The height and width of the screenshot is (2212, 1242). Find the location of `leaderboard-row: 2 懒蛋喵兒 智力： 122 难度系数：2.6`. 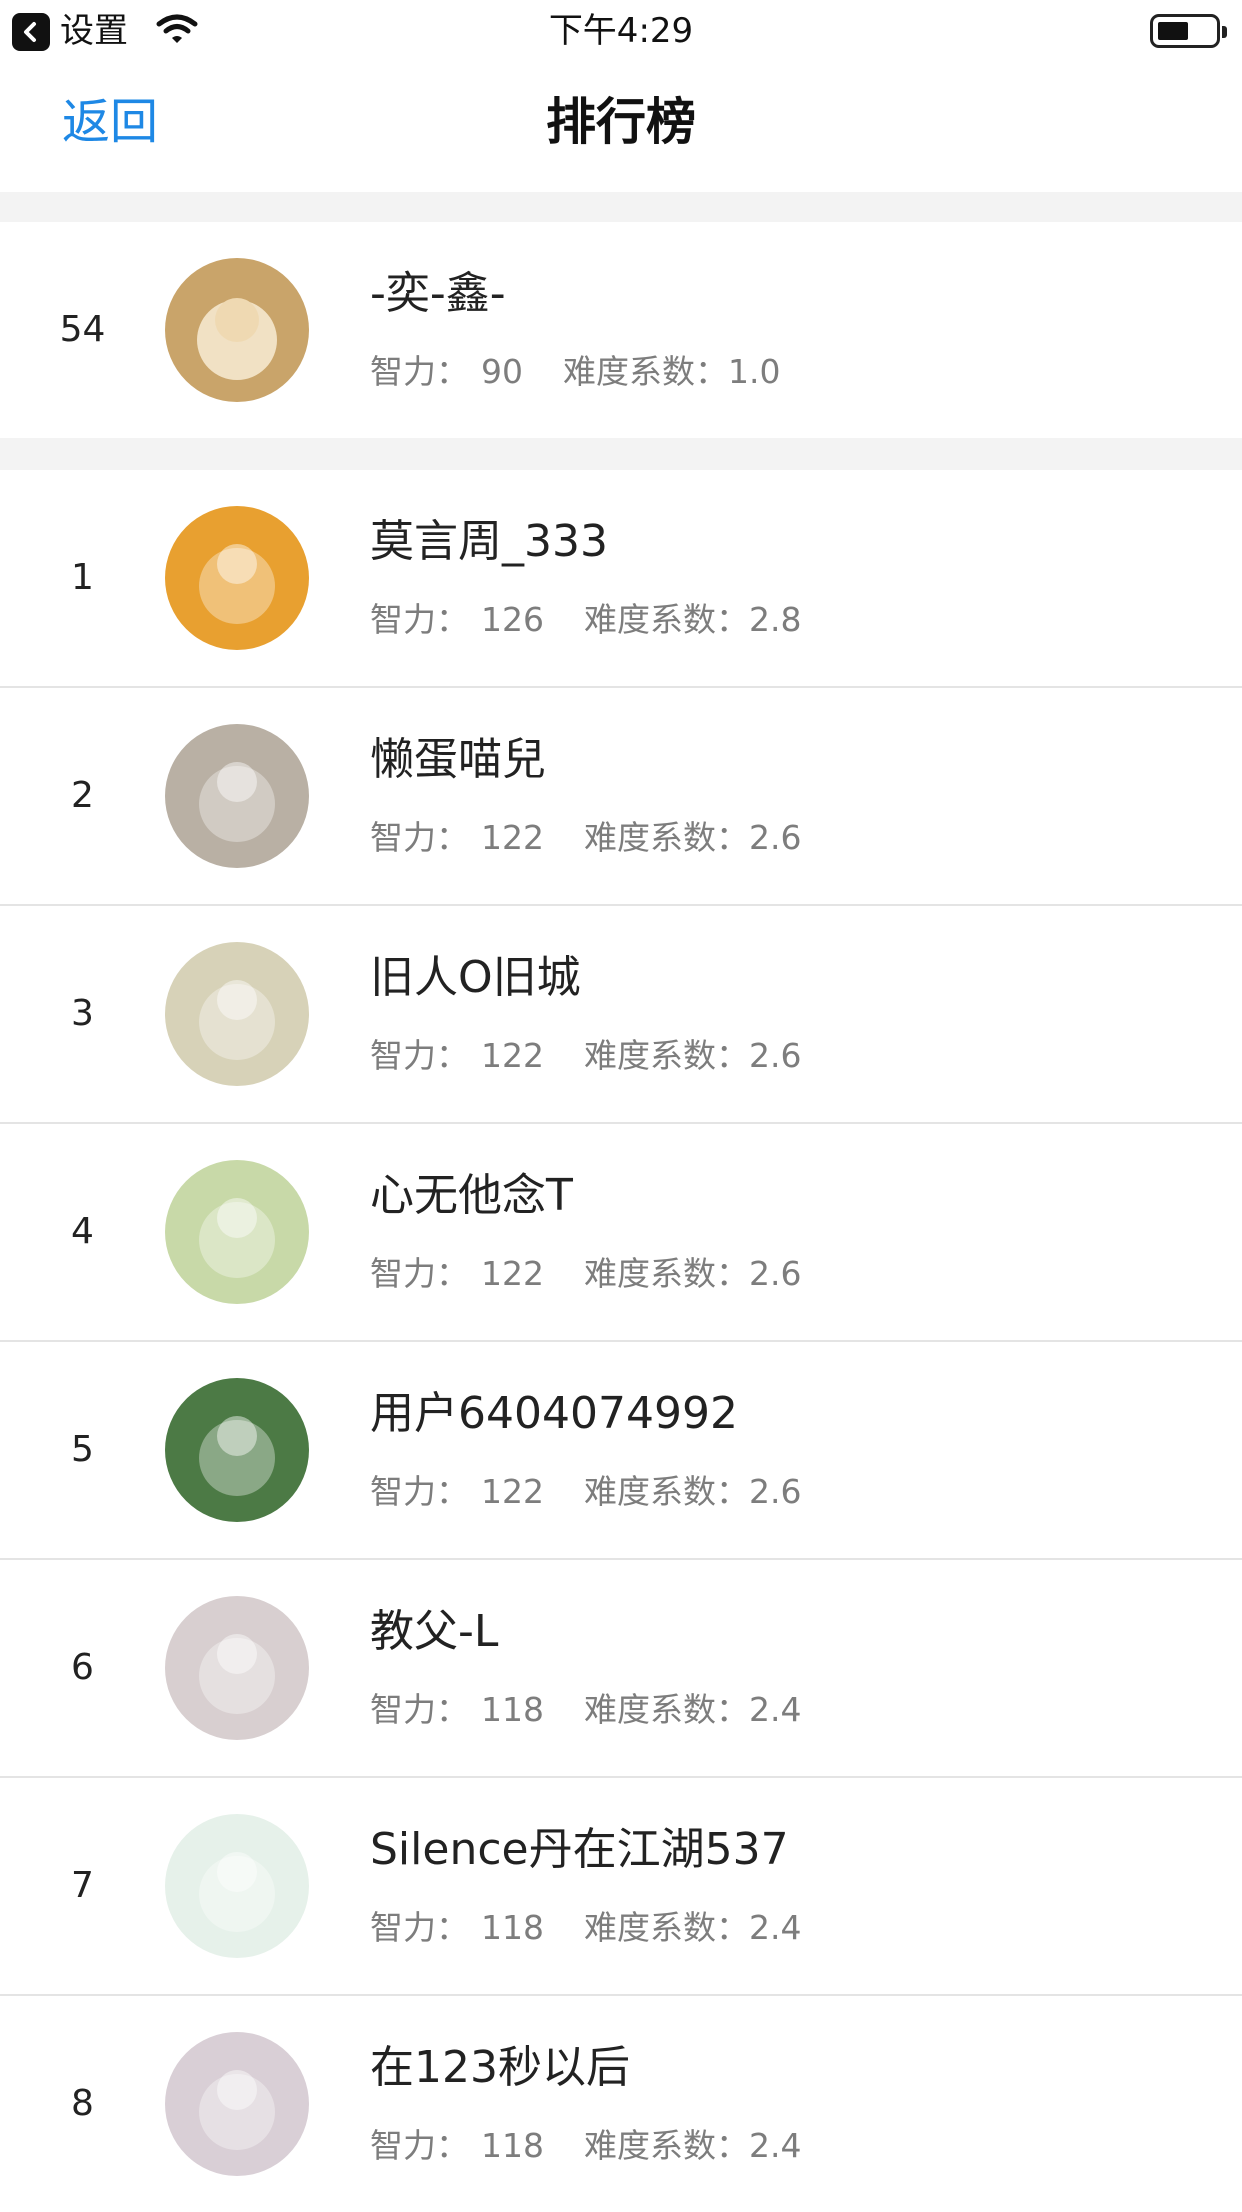

leaderboard-row: 2 懒蛋喵兒 智力： 122 难度系数：2.6 is located at coordinates (621, 796).